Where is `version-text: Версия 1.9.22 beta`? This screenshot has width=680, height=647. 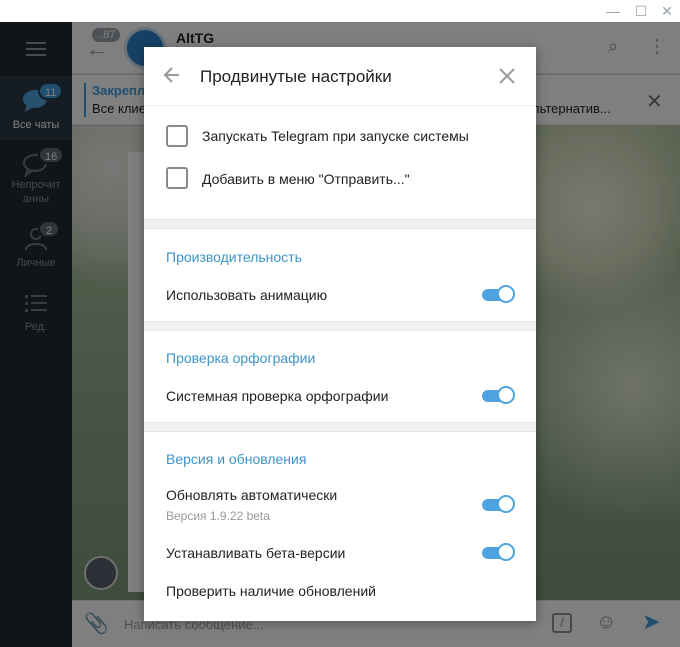 version-text: Версия 1.9.22 beta is located at coordinates (218, 516).